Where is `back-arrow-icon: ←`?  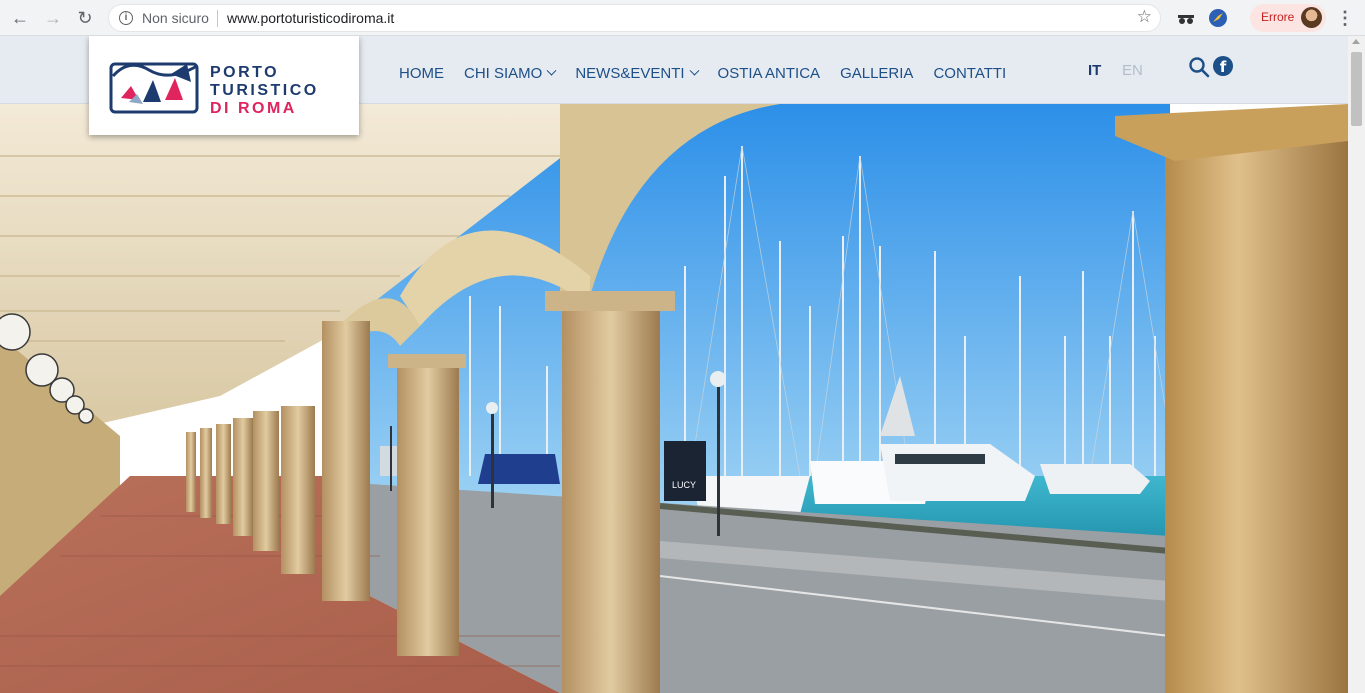
back-arrow-icon: ← is located at coordinates (20, 18).